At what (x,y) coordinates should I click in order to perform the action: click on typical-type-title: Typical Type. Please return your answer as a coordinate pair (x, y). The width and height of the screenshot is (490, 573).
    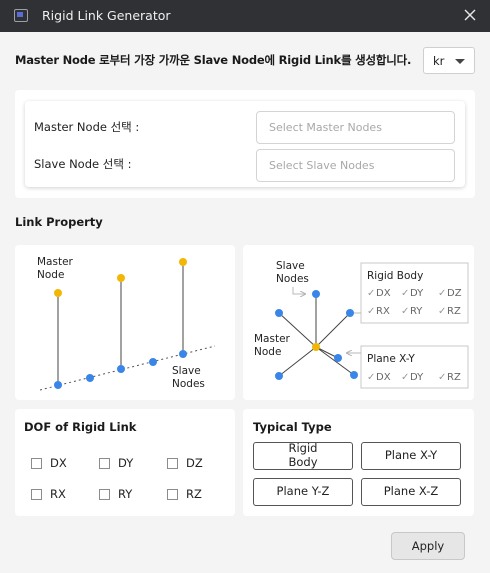
    Looking at the image, I should click on (292, 427).